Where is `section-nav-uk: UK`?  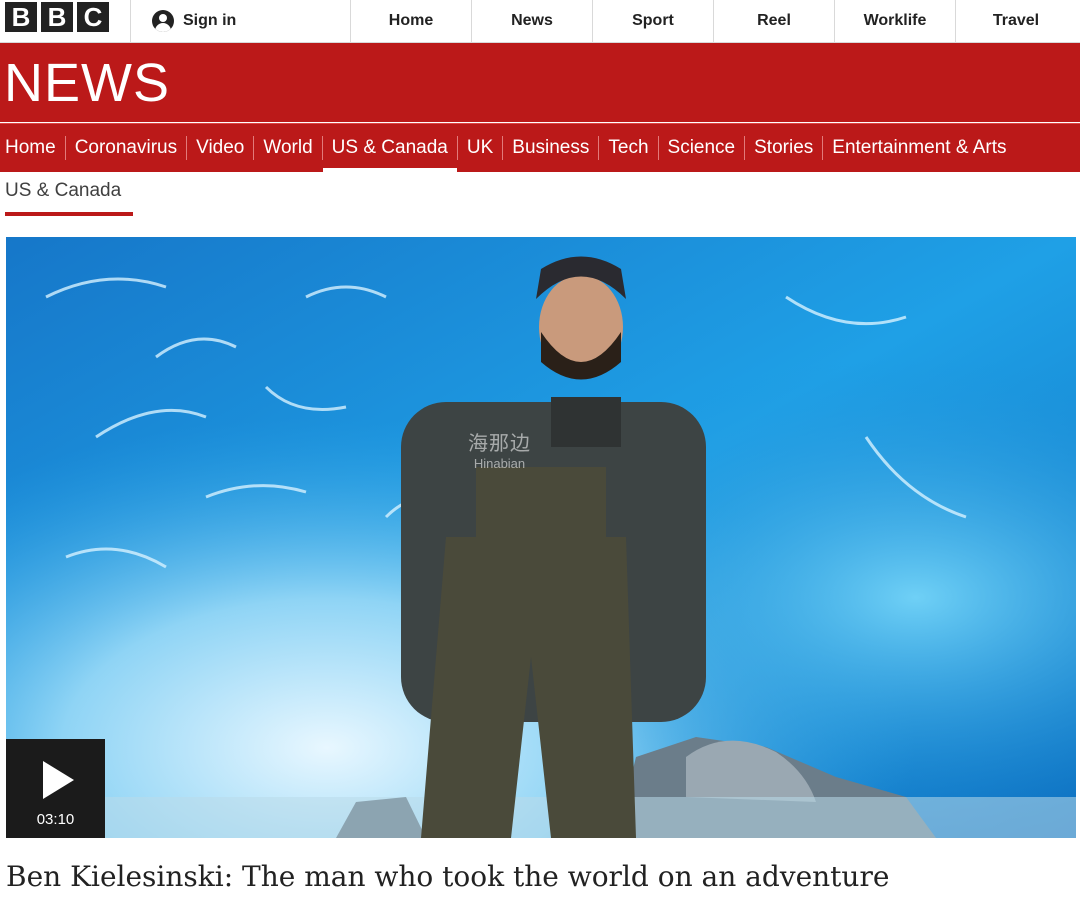
section-nav-uk: UK is located at coordinates (480, 148).